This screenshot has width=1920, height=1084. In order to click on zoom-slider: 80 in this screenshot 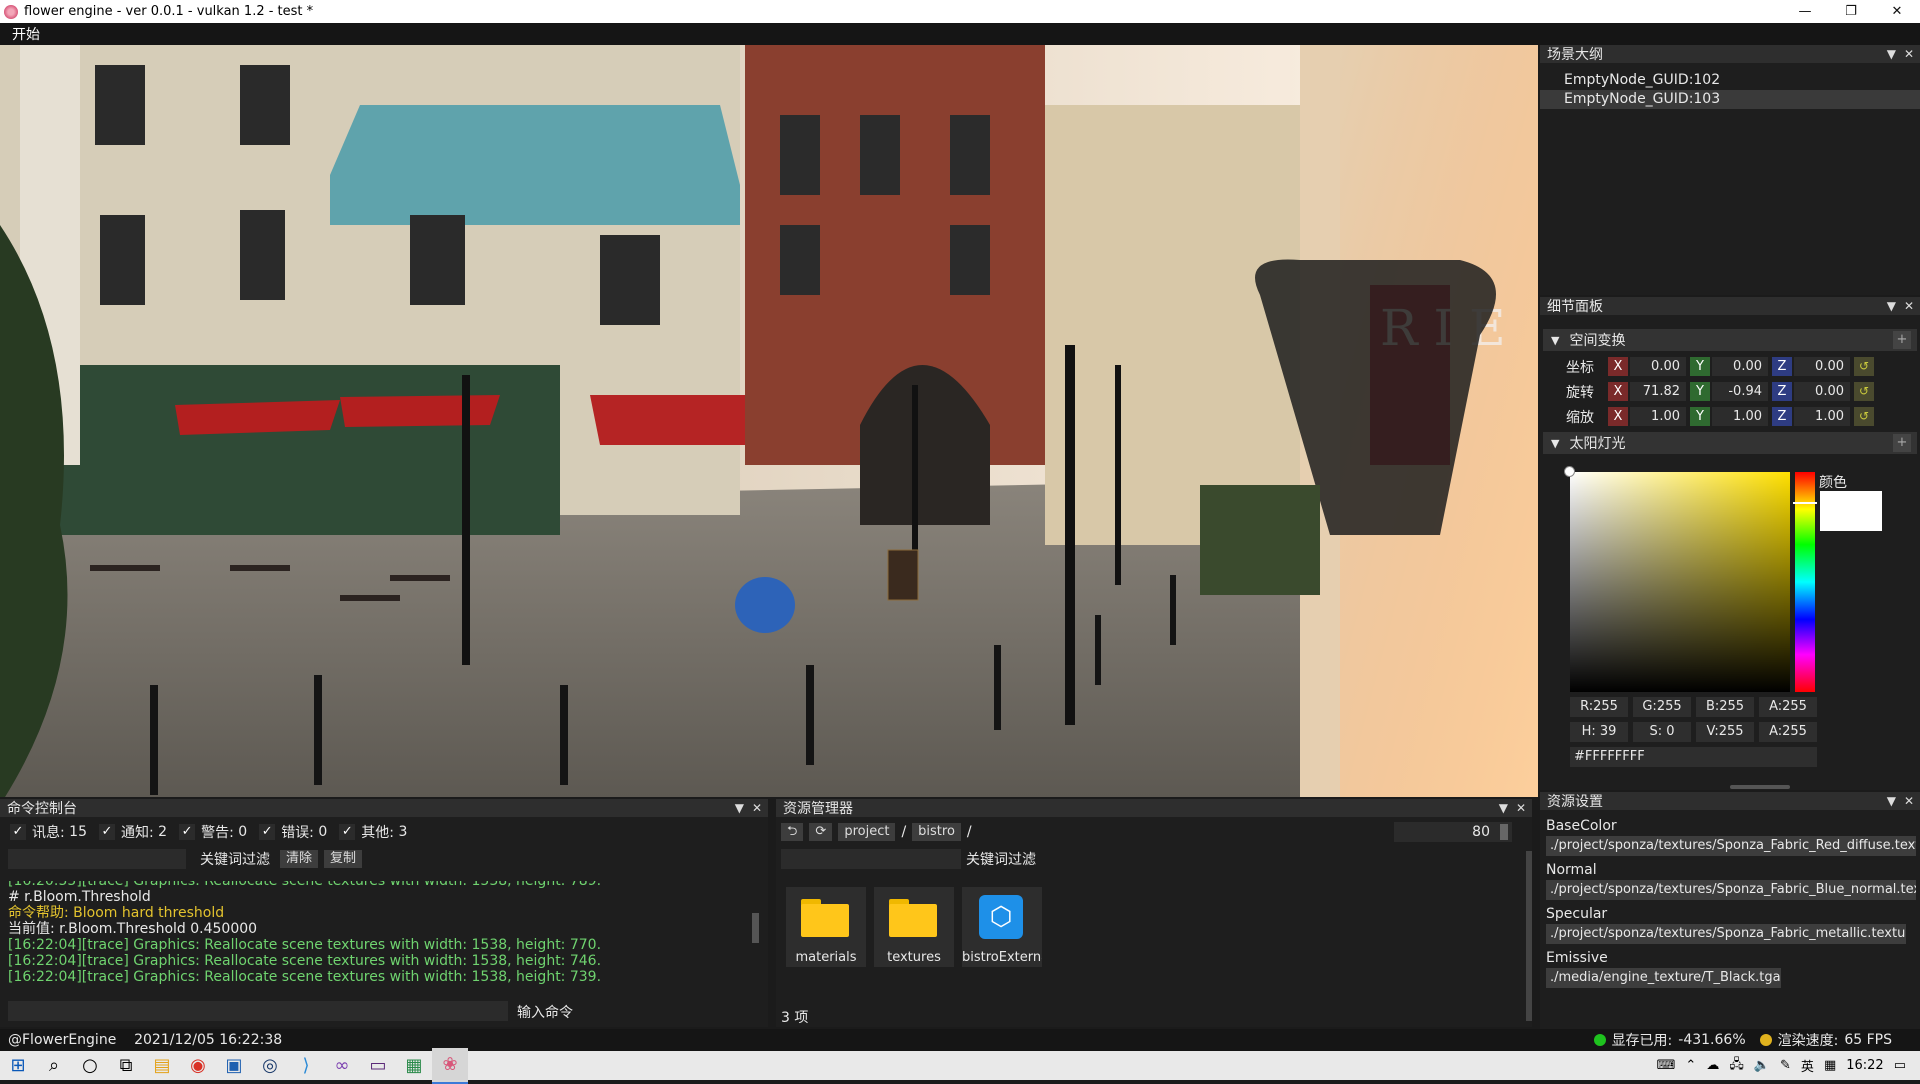, I will do `click(1453, 832)`.